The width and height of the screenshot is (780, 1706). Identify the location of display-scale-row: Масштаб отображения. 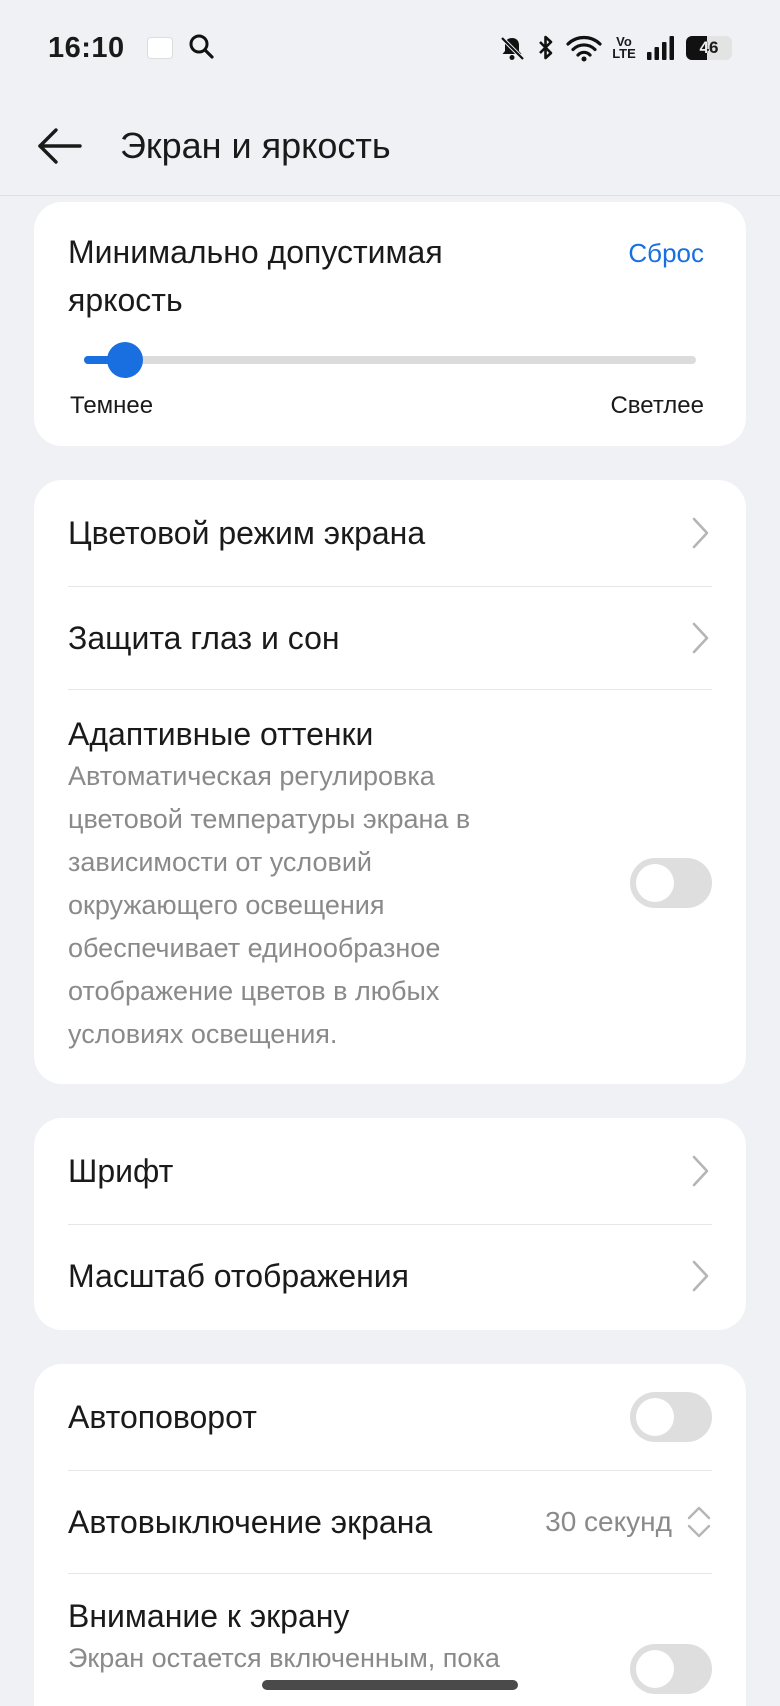
(390, 1276).